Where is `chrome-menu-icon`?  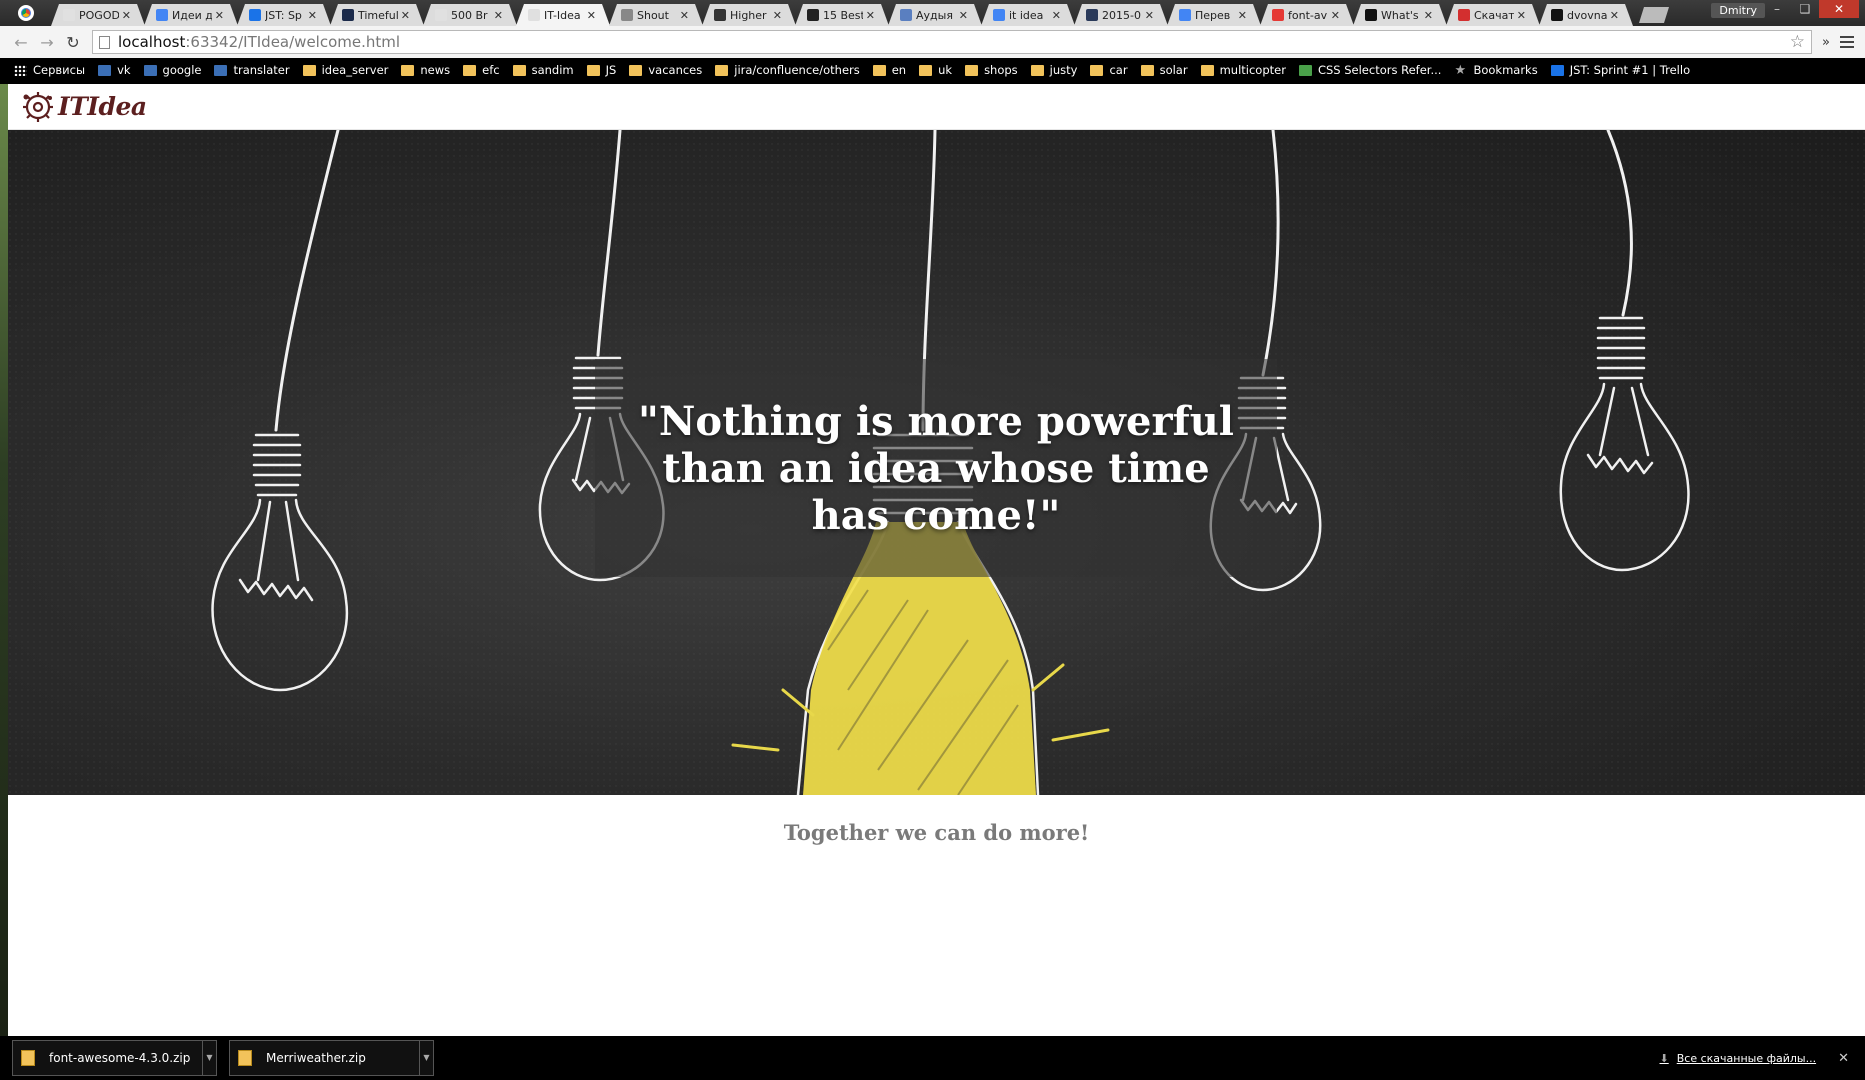 chrome-menu-icon is located at coordinates (1846, 42).